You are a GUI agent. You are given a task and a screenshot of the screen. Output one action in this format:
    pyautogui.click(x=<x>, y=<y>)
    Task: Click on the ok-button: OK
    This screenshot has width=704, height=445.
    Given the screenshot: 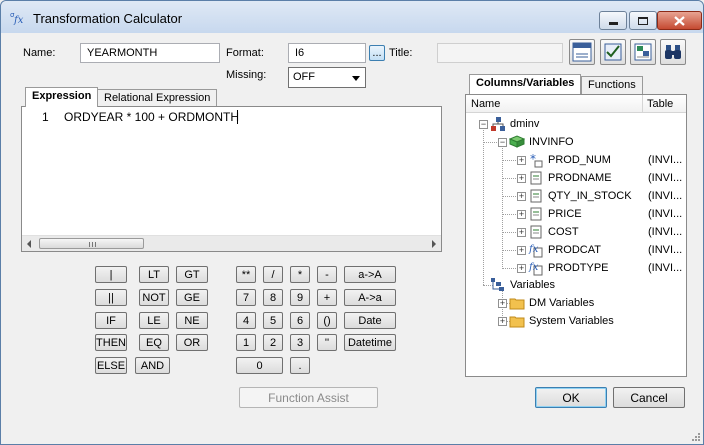 What is the action you would take?
    pyautogui.click(x=571, y=397)
    